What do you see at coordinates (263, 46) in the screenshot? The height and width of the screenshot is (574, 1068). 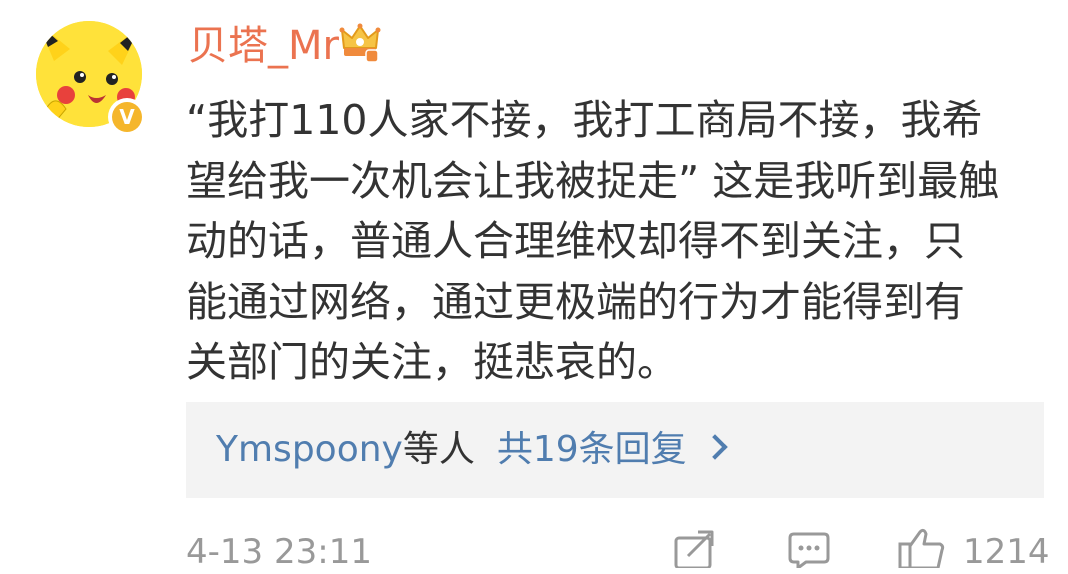 I see `username: 贝塔_Mr` at bounding box center [263, 46].